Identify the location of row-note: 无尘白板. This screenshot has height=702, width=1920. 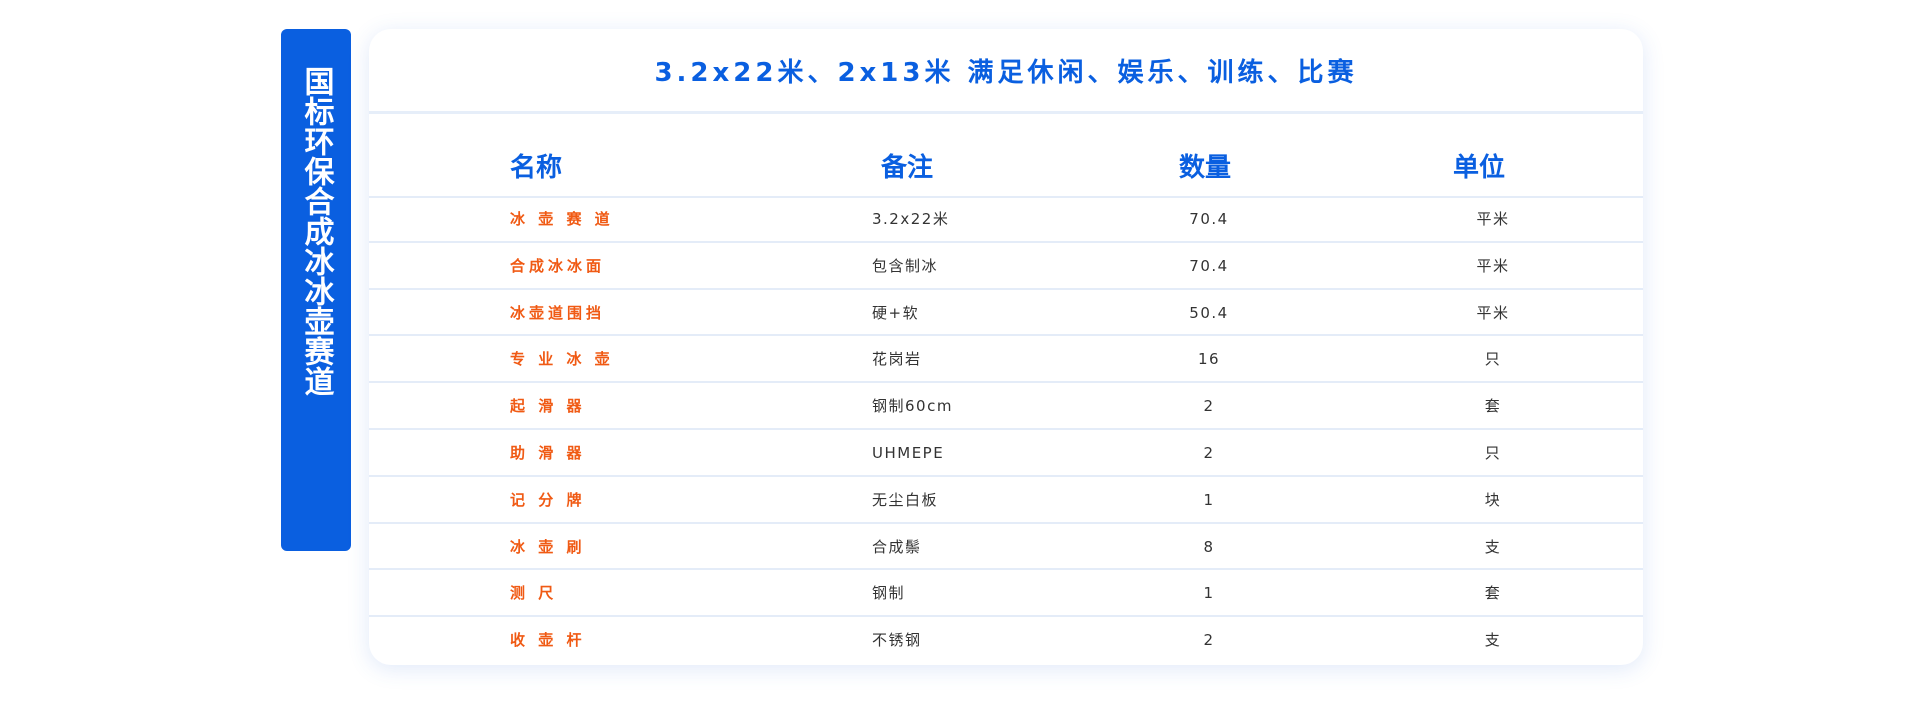
(905, 499).